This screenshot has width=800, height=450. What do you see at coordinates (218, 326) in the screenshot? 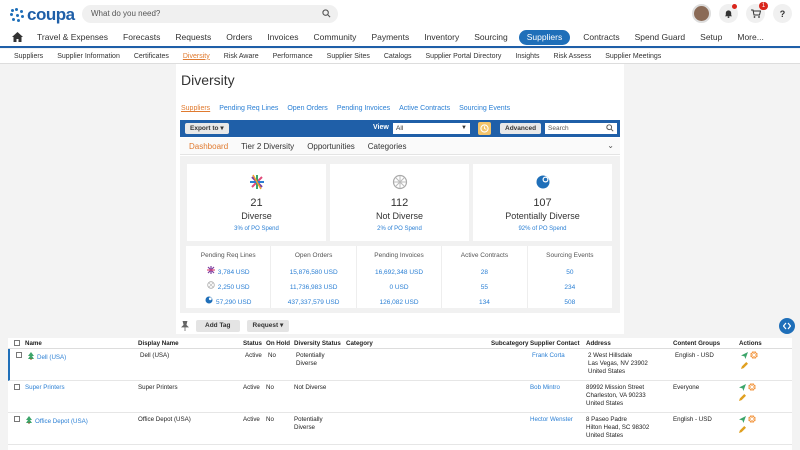
I see `add-tag-button: Add Tag` at bounding box center [218, 326].